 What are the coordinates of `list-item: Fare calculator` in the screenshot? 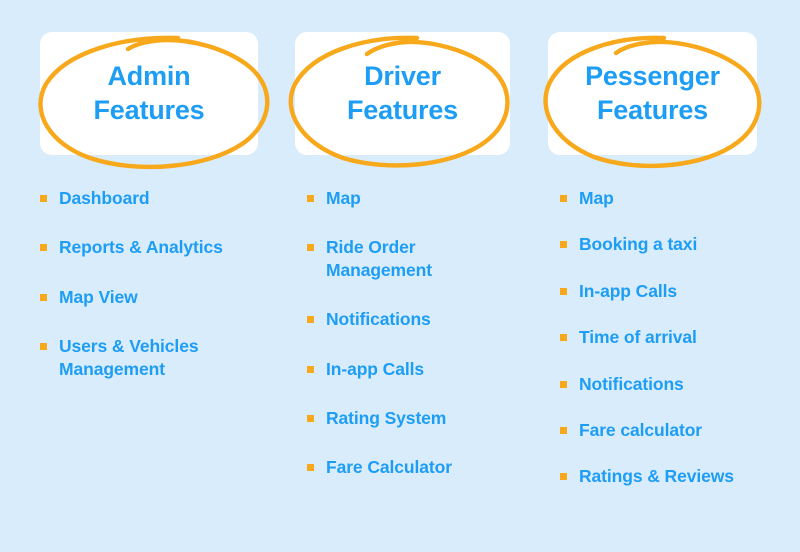 It's located at (658, 430).